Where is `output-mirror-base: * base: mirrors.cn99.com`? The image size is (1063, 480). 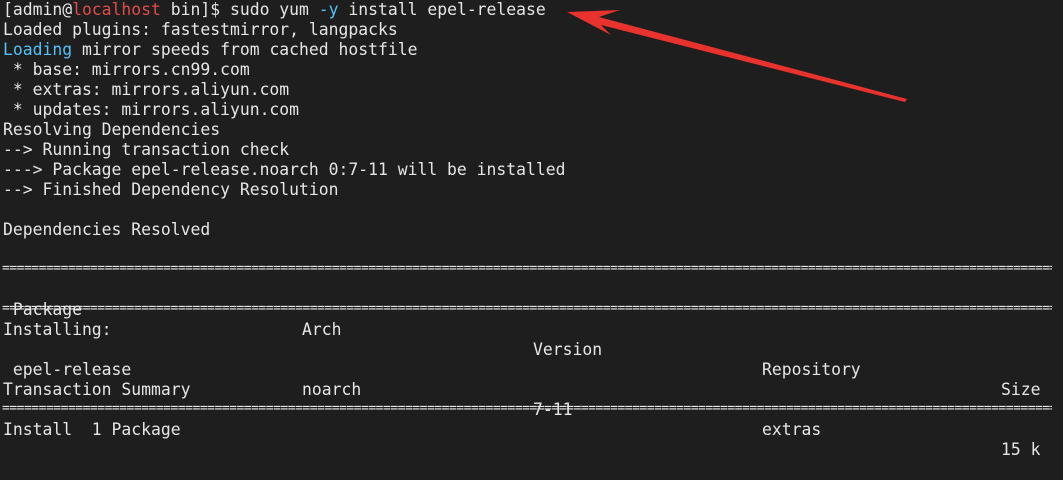 output-mirror-base: * base: mirrors.cn99.com is located at coordinates (126, 69).